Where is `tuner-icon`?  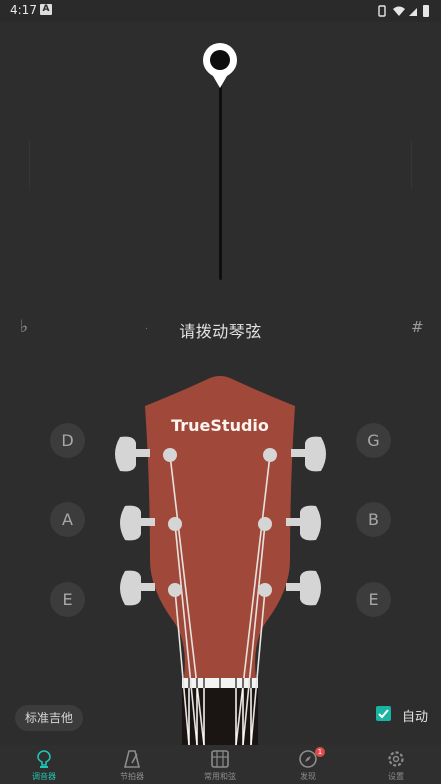 tuner-icon is located at coordinates (44, 759).